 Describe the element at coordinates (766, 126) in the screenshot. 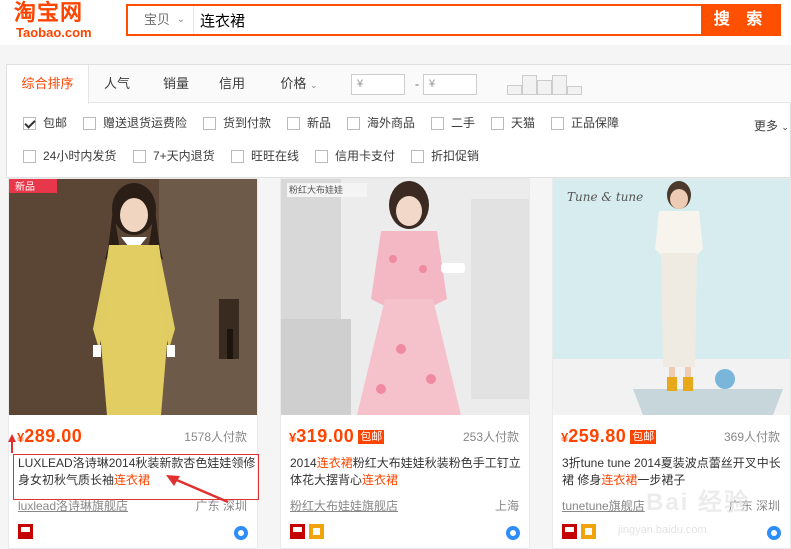

I see `more-label: 更多` at that location.